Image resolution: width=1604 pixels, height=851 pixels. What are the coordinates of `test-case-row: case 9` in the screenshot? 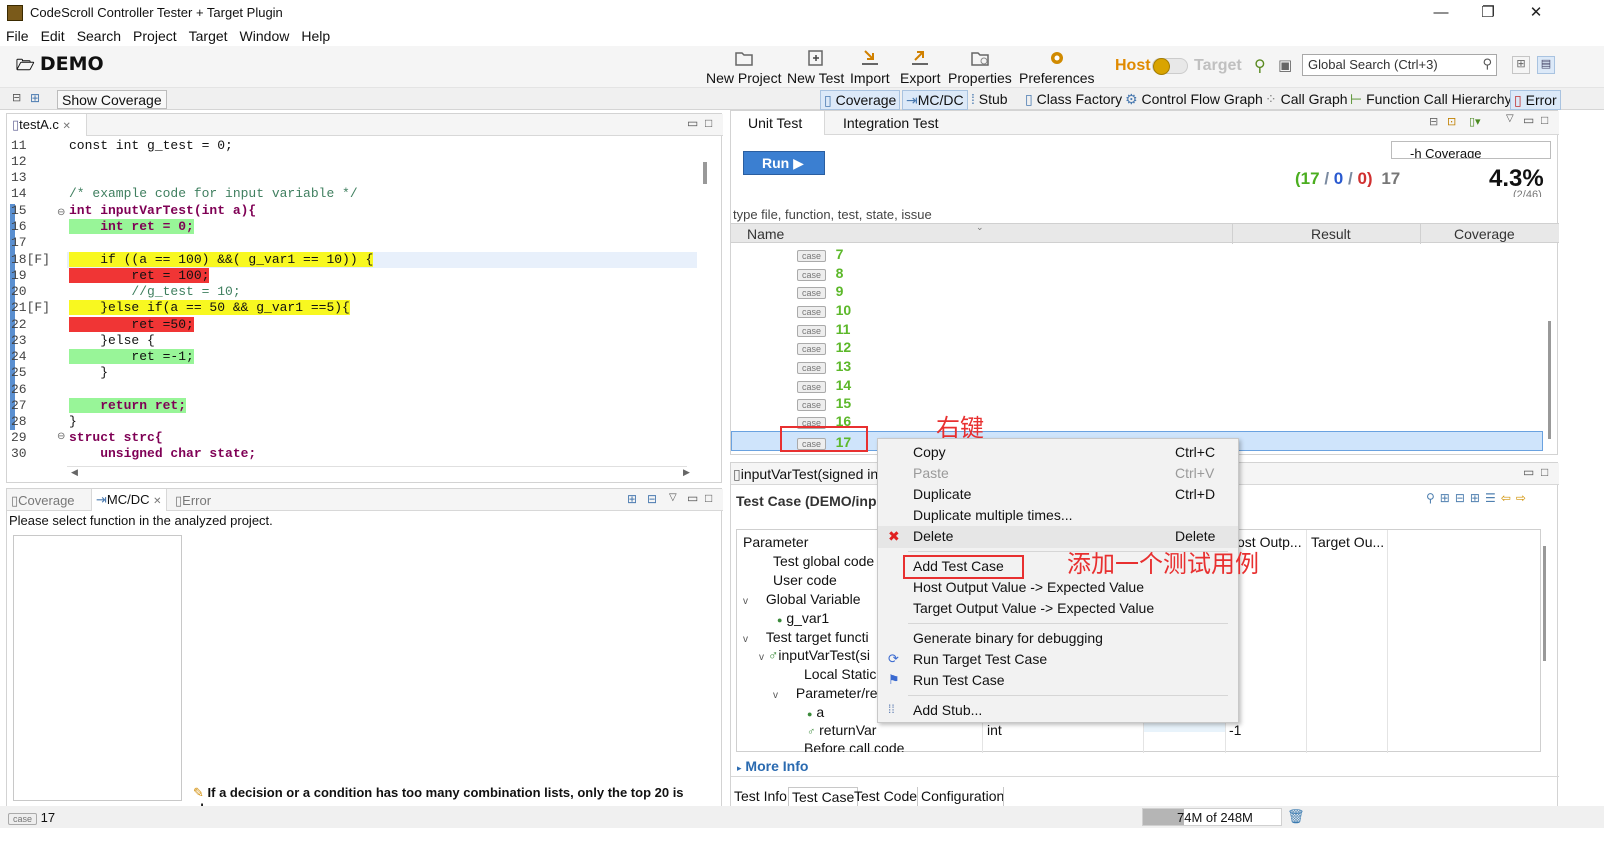 It's located at (820, 291).